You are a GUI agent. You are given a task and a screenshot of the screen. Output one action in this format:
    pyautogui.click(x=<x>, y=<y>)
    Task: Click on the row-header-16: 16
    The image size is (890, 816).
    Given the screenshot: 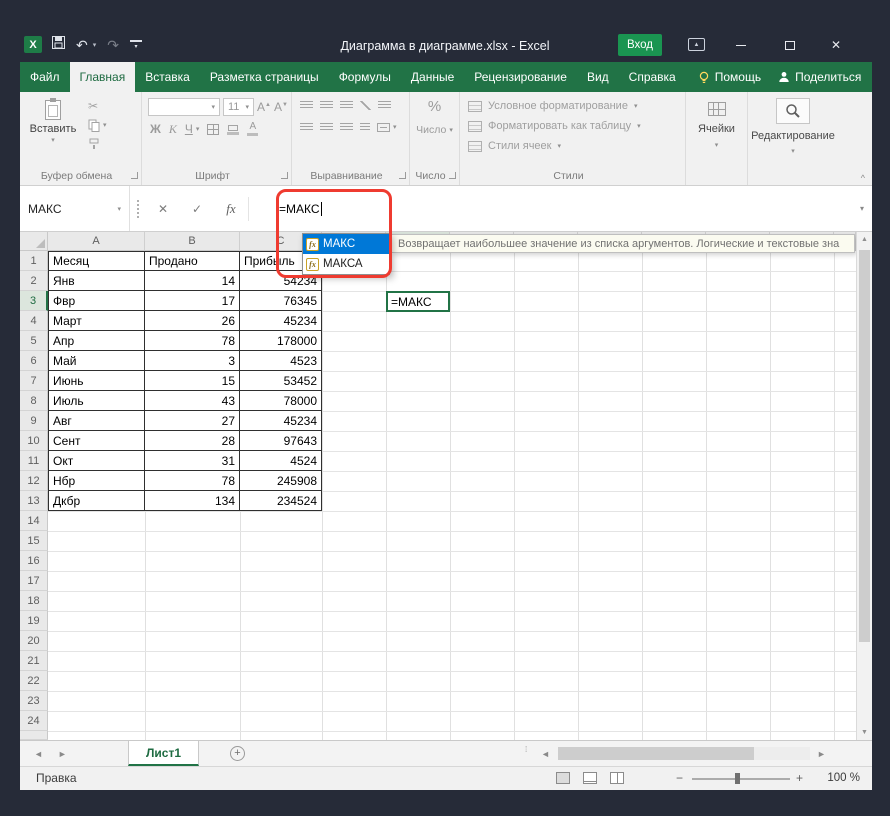 What is the action you would take?
    pyautogui.click(x=34, y=561)
    